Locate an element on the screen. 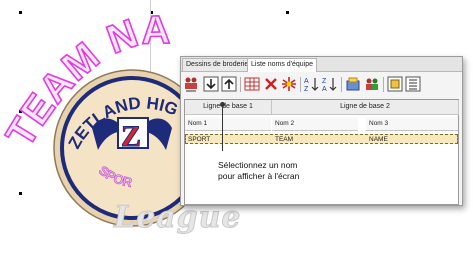  delete-icon is located at coordinates (271, 84).